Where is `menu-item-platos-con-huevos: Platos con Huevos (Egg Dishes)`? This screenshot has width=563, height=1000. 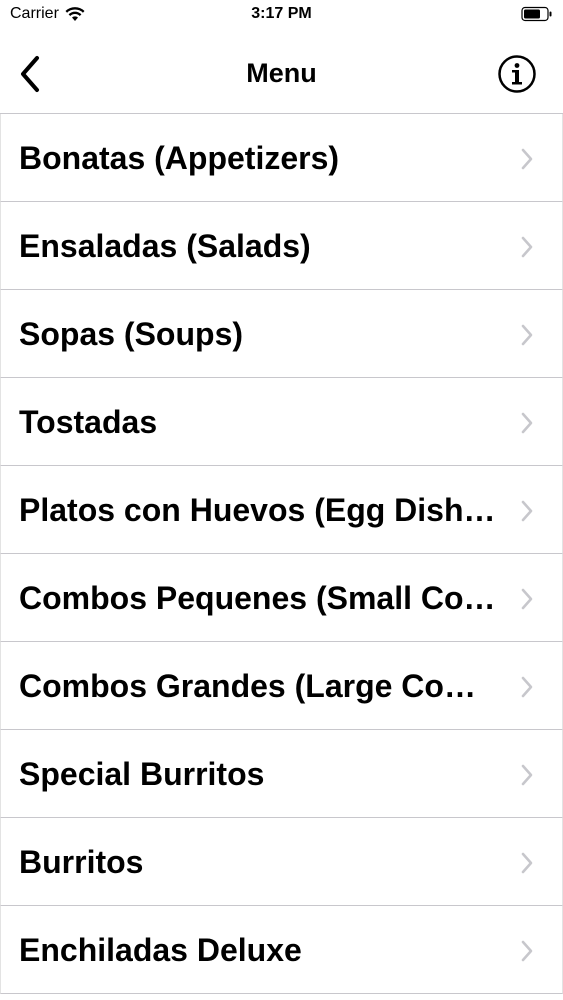
menu-item-platos-con-huevos: Platos con Huevos (Egg Dishes) is located at coordinates (281, 510).